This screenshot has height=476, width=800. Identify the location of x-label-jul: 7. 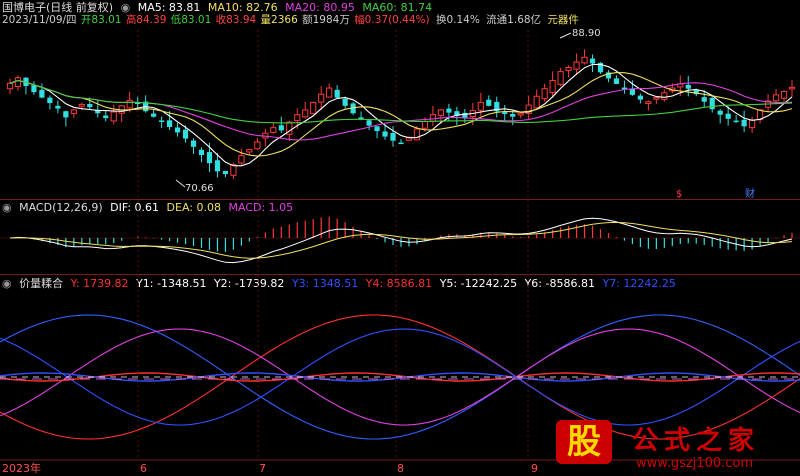
(262, 468).